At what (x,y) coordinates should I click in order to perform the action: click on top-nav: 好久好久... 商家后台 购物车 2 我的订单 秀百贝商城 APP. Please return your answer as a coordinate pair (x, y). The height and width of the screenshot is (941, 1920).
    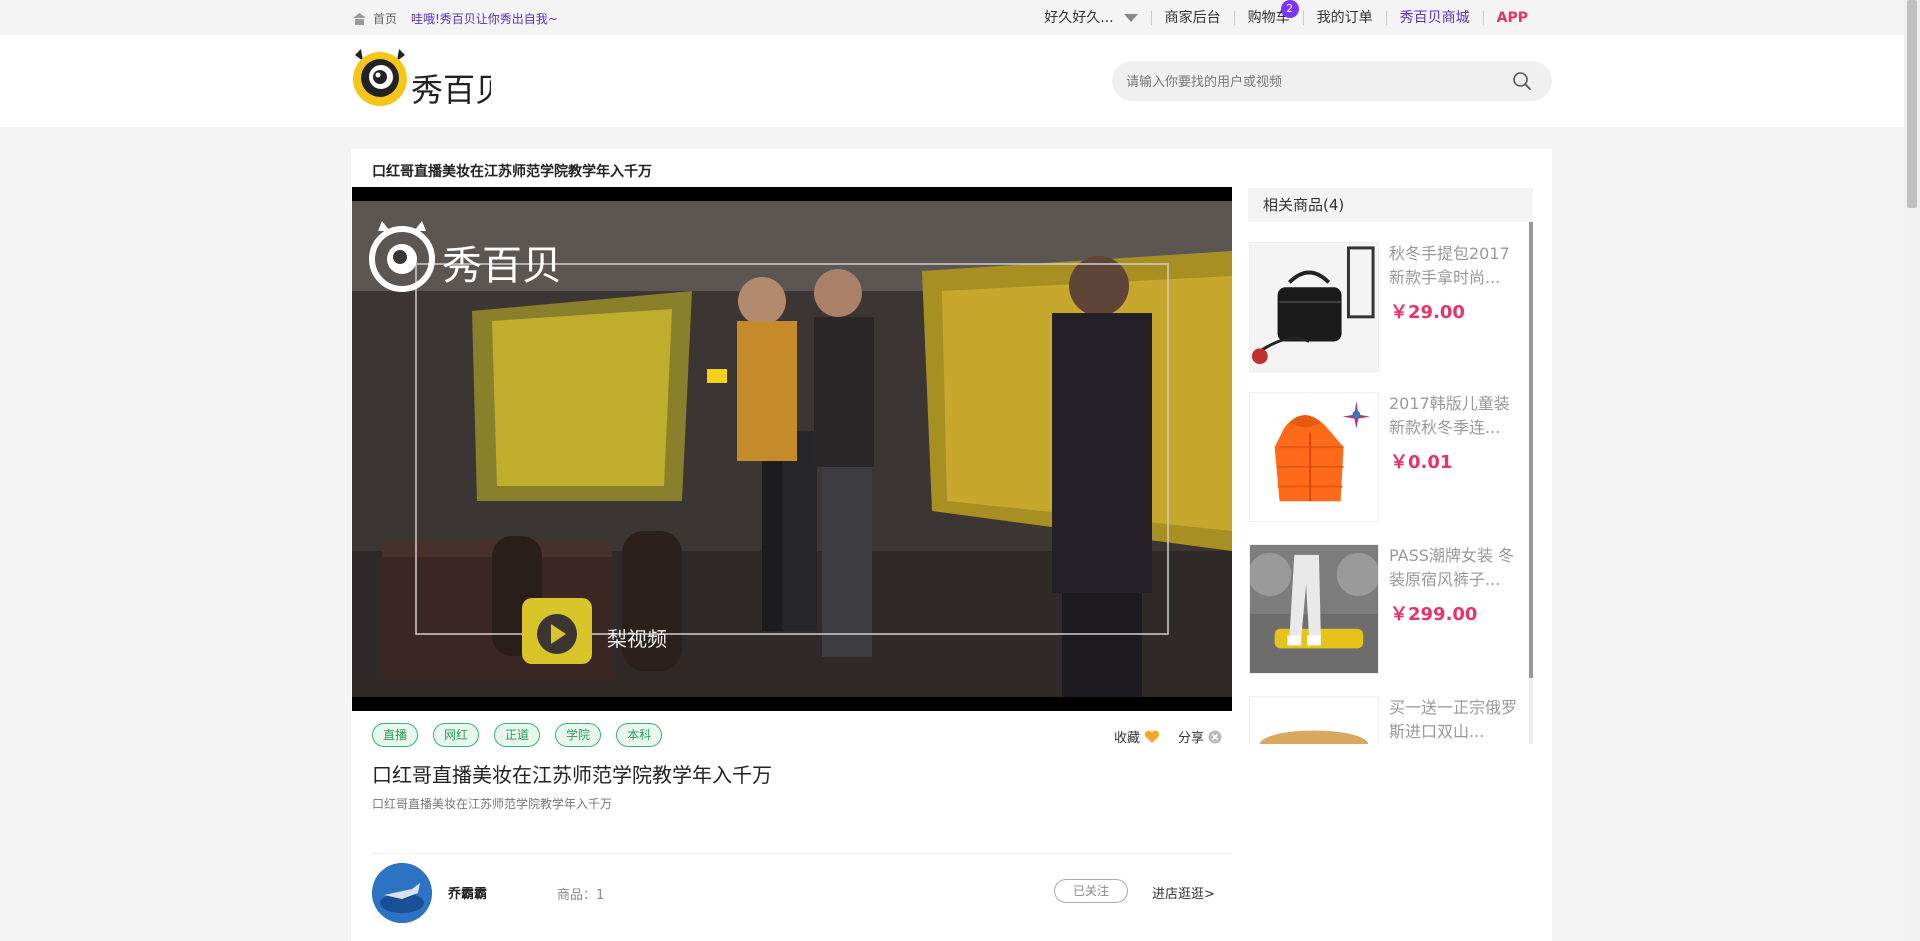
    Looking at the image, I should click on (1286, 17).